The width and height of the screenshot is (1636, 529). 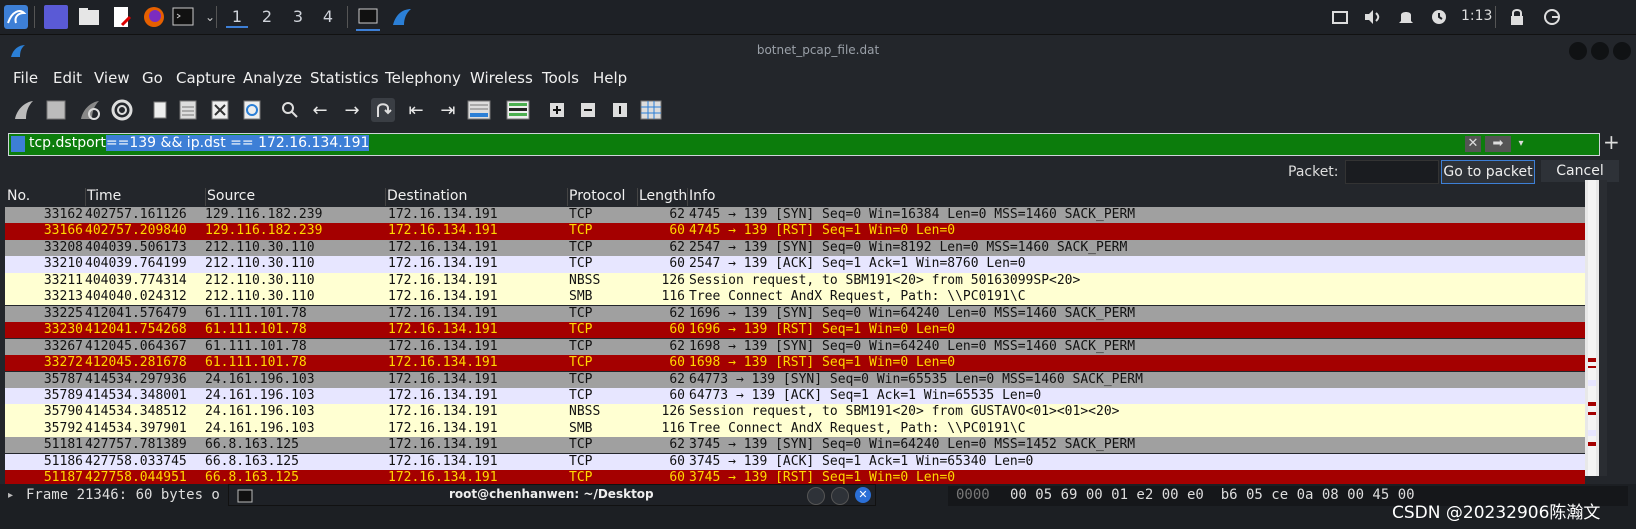 I want to click on volume-icon, so click(x=1372, y=17).